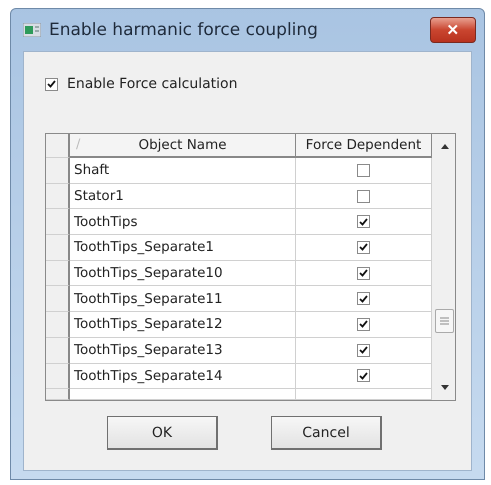 The image size is (491, 485). What do you see at coordinates (326, 433) in the screenshot?
I see `cancel-button: Cancel` at bounding box center [326, 433].